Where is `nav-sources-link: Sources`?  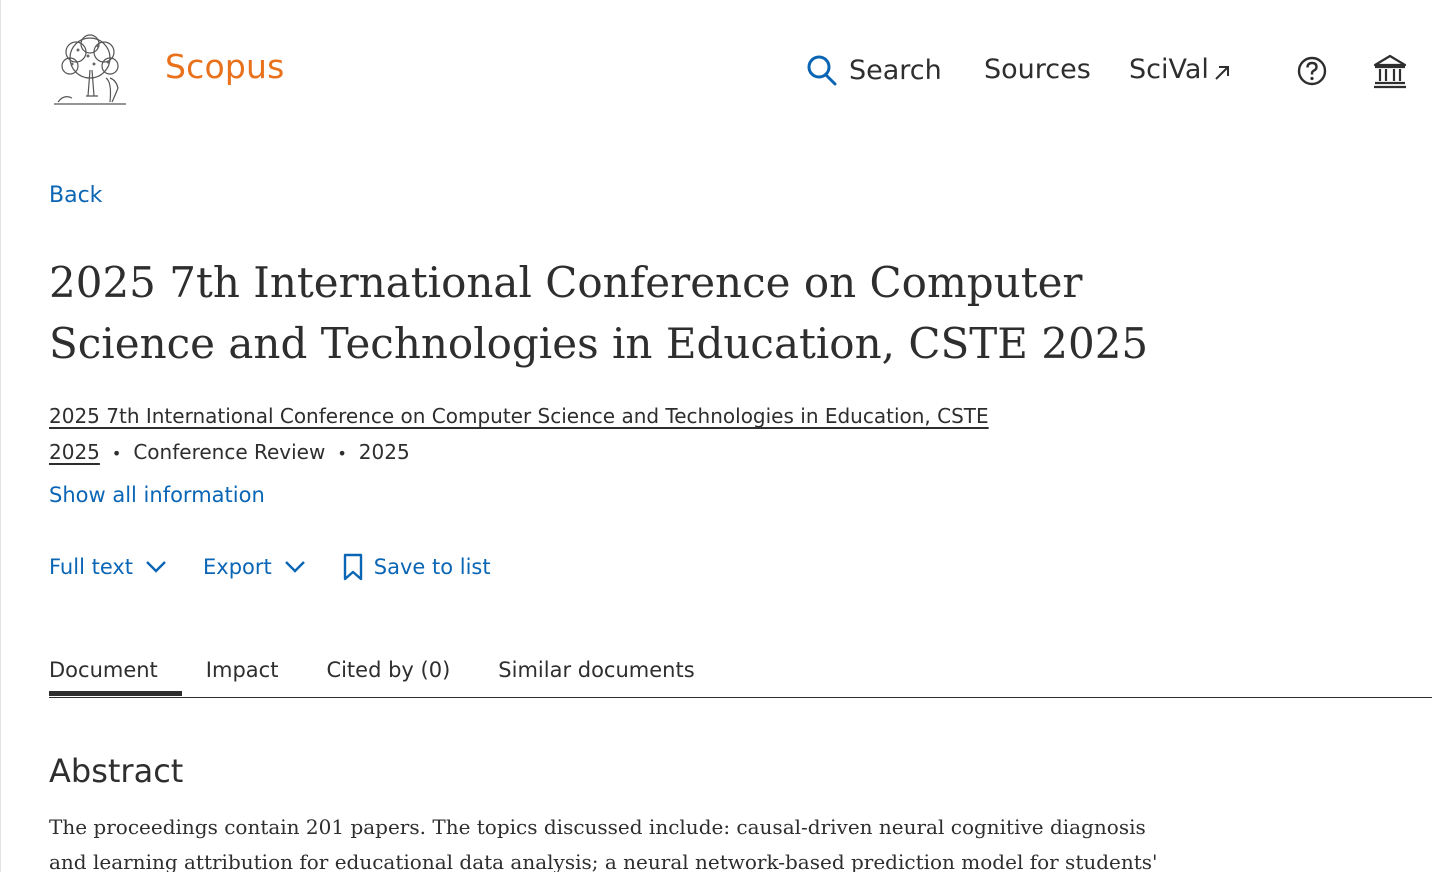
nav-sources-link: Sources is located at coordinates (1037, 69).